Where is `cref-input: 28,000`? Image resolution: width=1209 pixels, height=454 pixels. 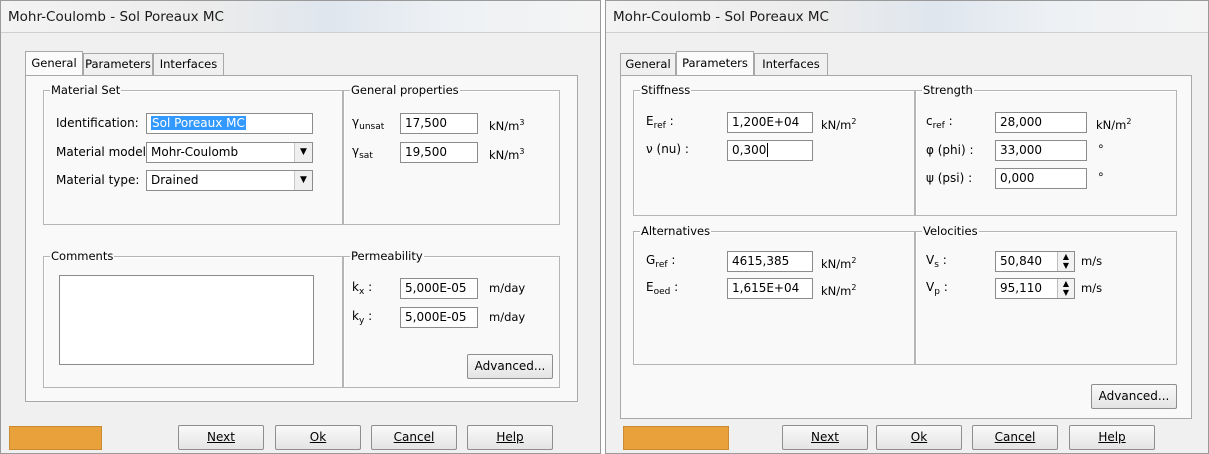 cref-input: 28,000 is located at coordinates (1041, 122).